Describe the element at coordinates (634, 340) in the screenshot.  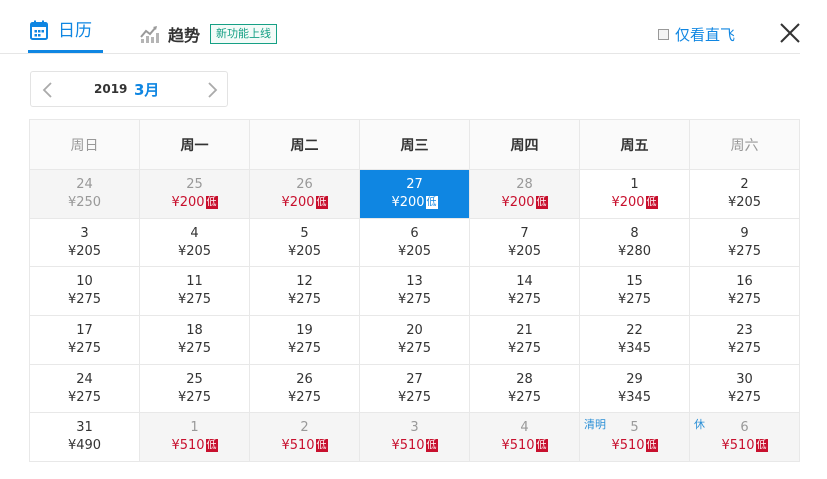
I see `calendar-day-cell: 22 ¥345` at that location.